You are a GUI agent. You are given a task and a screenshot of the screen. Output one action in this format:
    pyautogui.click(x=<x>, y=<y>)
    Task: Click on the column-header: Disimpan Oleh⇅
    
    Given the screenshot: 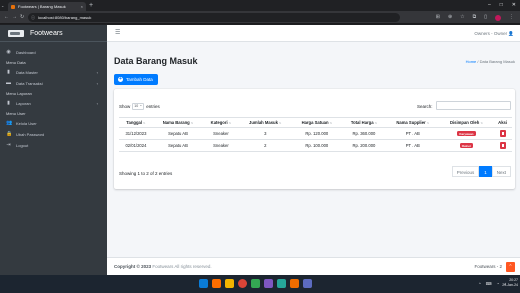 What is the action you would take?
    pyautogui.click(x=466, y=122)
    